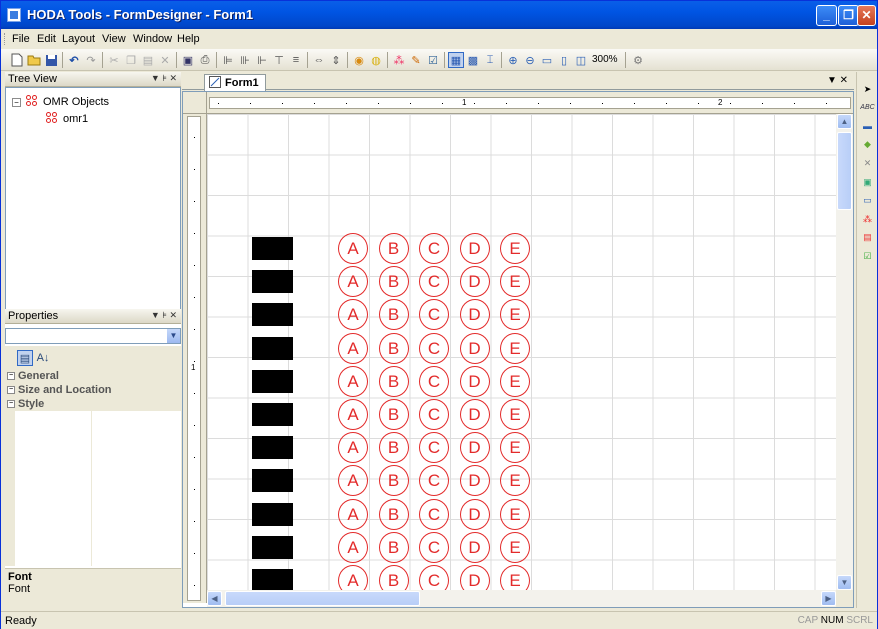 The height and width of the screenshot is (629, 878). What do you see at coordinates (530, 60) in the screenshot?
I see `zoom-out-icon: ⊖` at bounding box center [530, 60].